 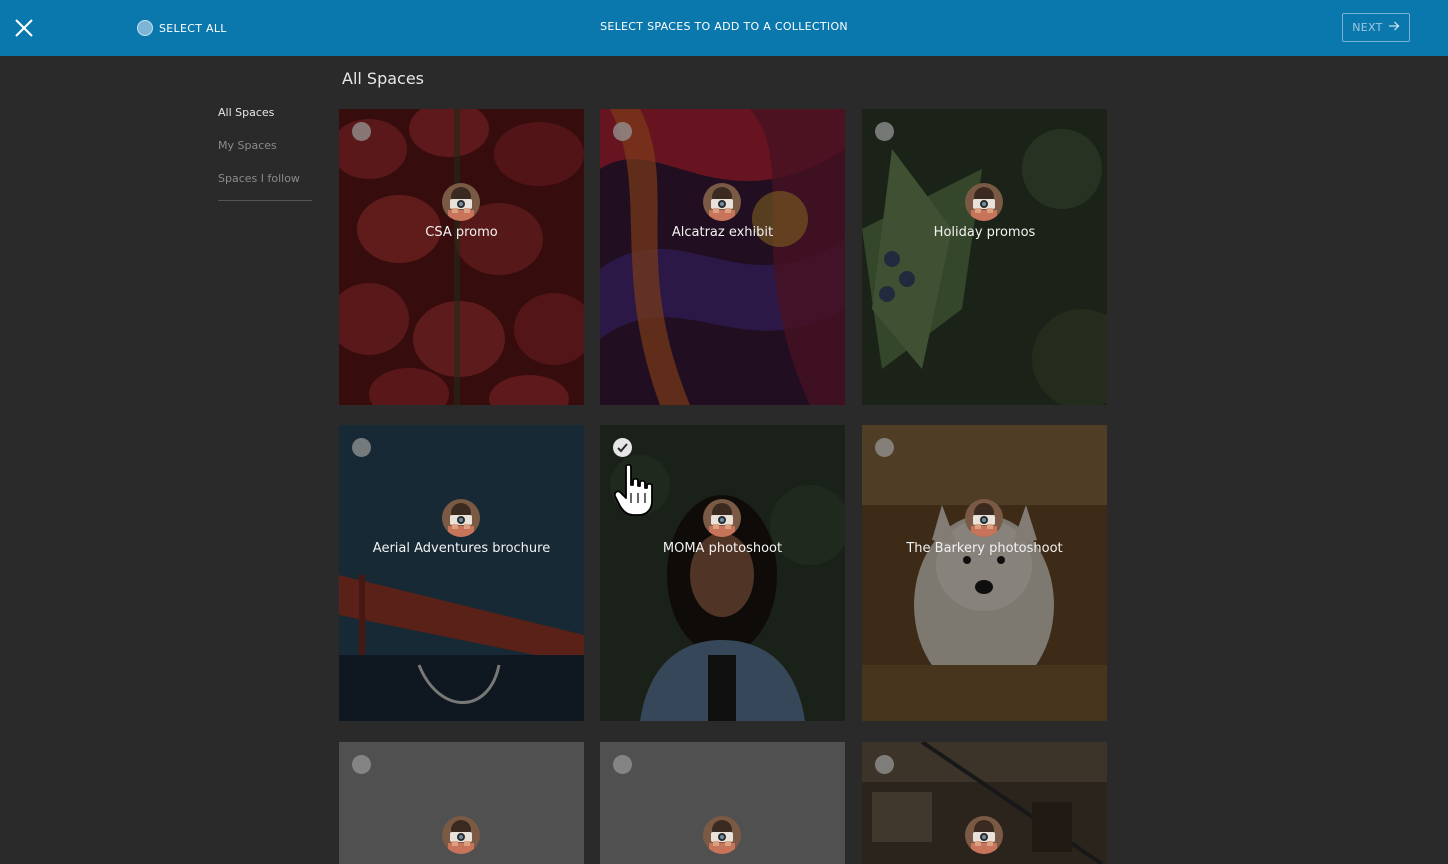 I want to click on space-card: Holiday promos, so click(x=984, y=257).